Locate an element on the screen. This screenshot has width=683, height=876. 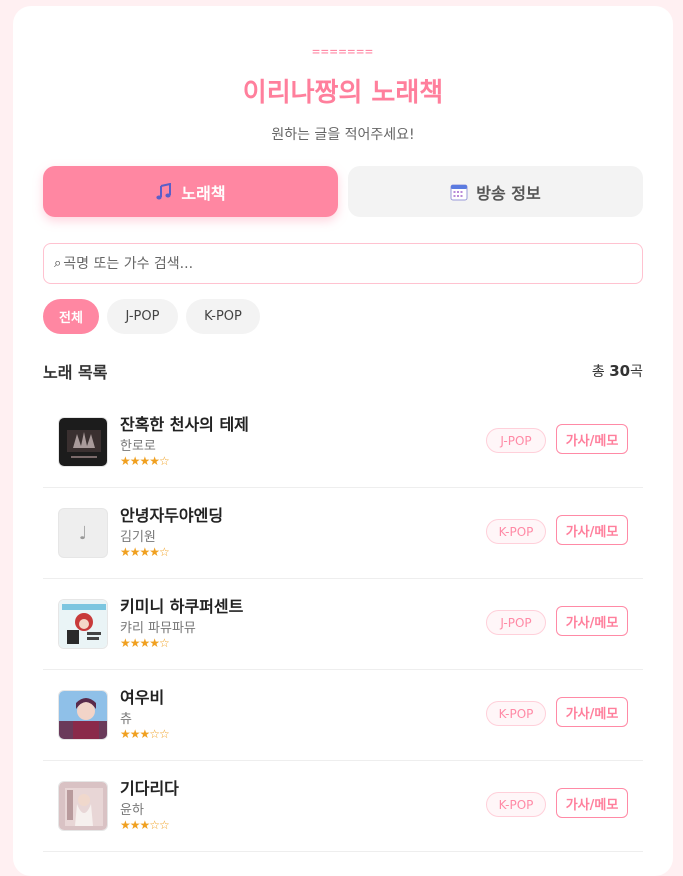
filter-all: 전체 is located at coordinates (71, 316).